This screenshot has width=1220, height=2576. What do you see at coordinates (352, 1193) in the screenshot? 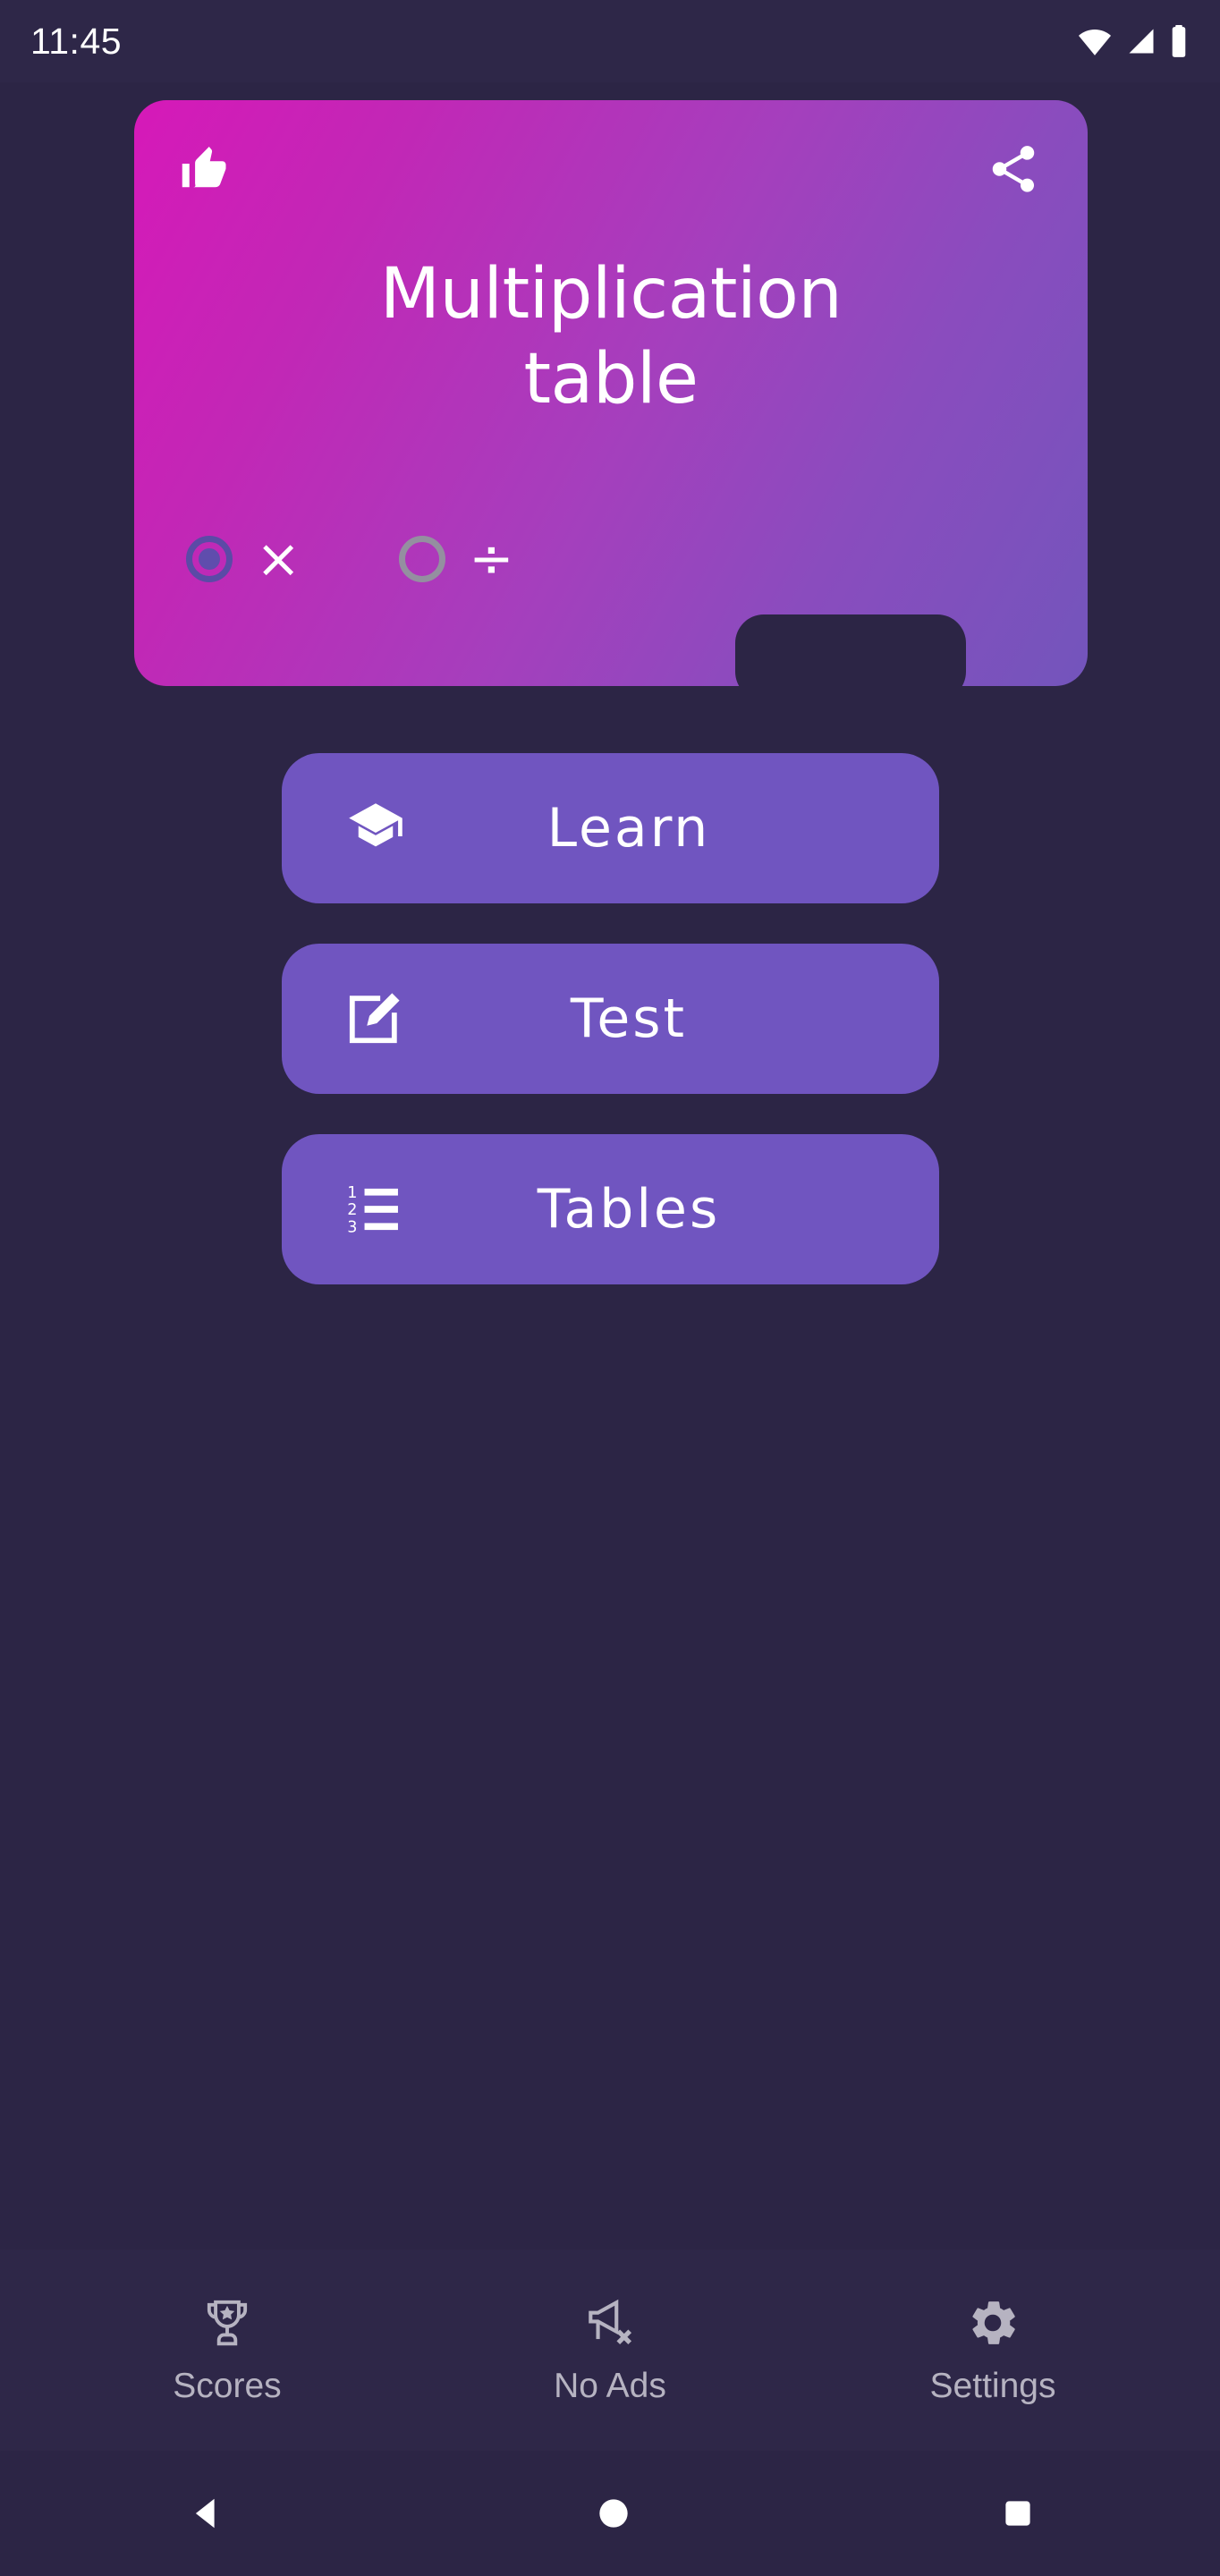
I see `svg-text: 1` at bounding box center [352, 1193].